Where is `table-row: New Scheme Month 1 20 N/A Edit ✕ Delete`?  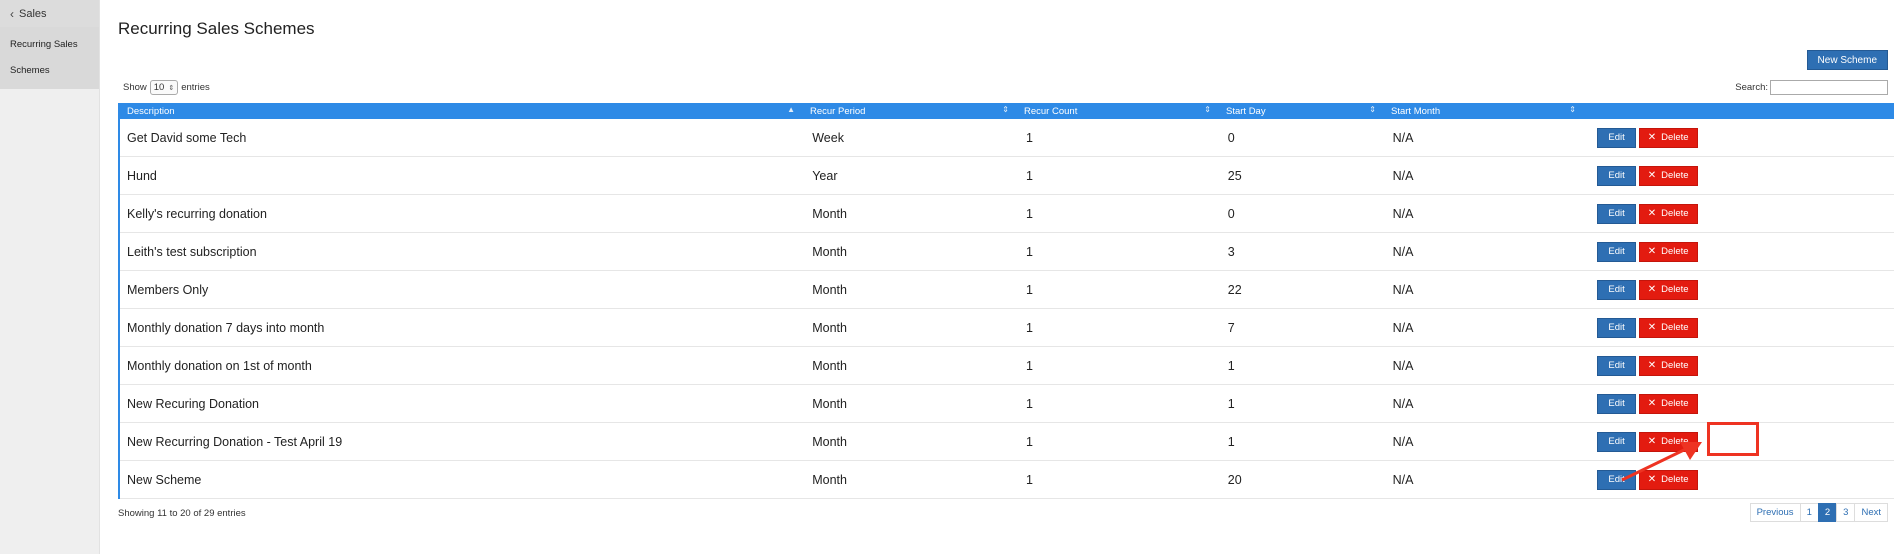 table-row: New Scheme Month 1 20 N/A Edit ✕ Delete is located at coordinates (1007, 480).